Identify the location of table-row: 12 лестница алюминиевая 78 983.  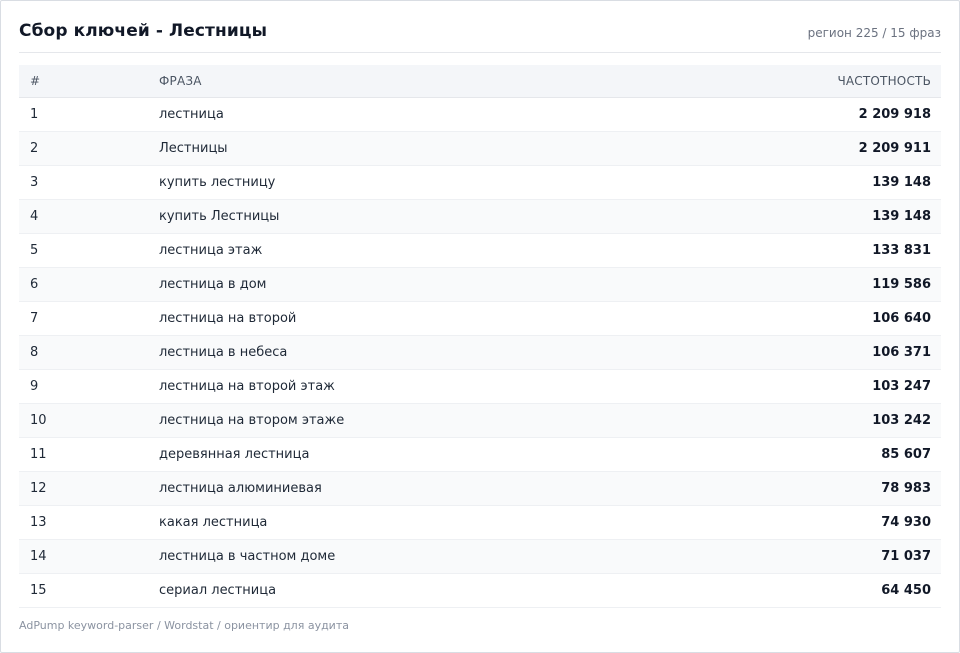
(480, 489).